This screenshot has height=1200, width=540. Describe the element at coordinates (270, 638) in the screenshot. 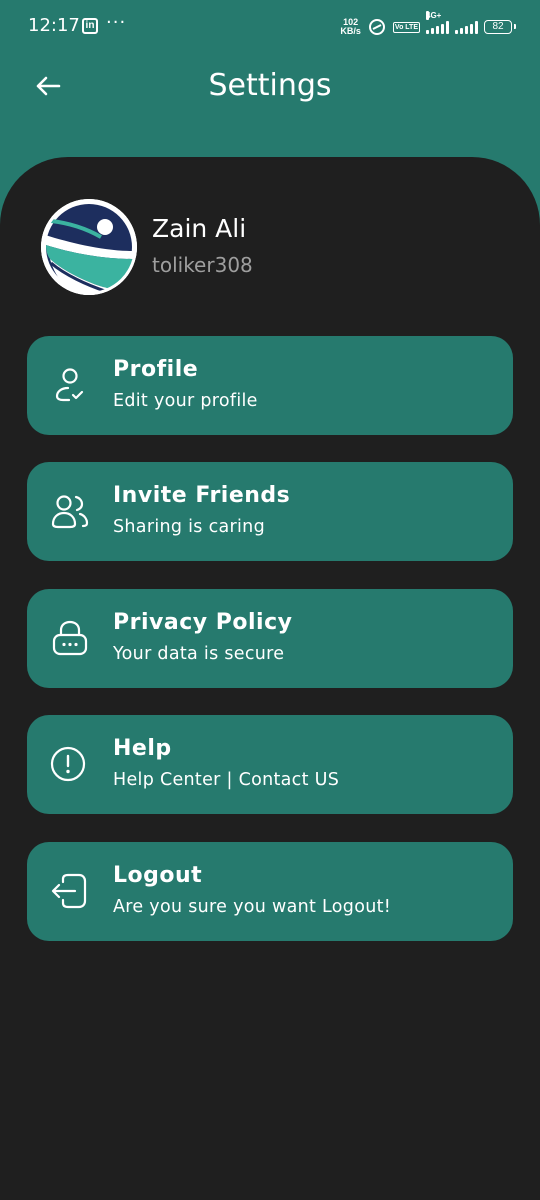

I see `menu-item-privacy-policy: Privacy Policy Your data is secure` at that location.